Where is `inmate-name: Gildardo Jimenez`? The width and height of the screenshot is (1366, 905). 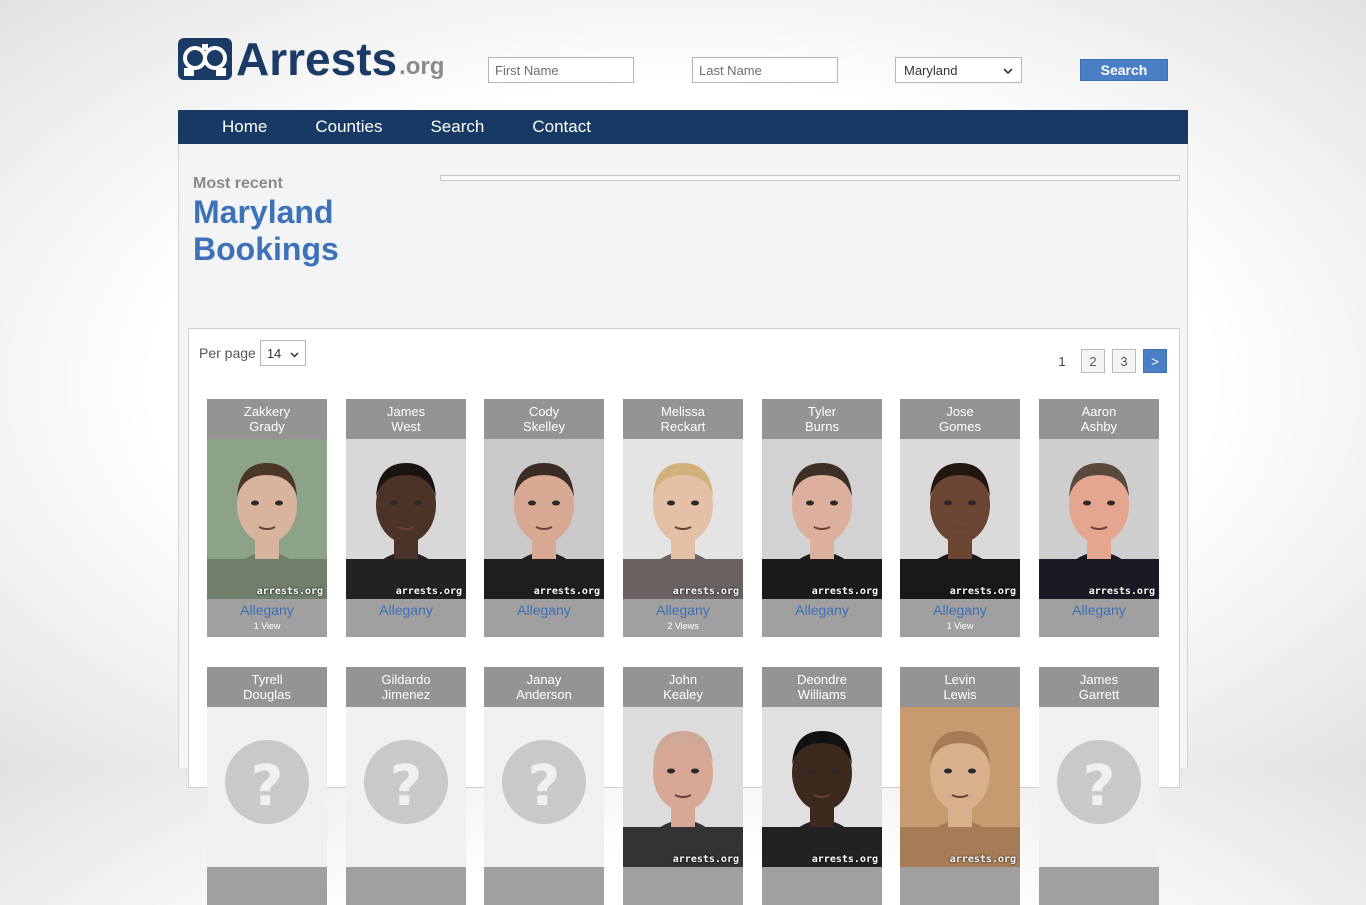
inmate-name: Gildardo Jimenez is located at coordinates (406, 687).